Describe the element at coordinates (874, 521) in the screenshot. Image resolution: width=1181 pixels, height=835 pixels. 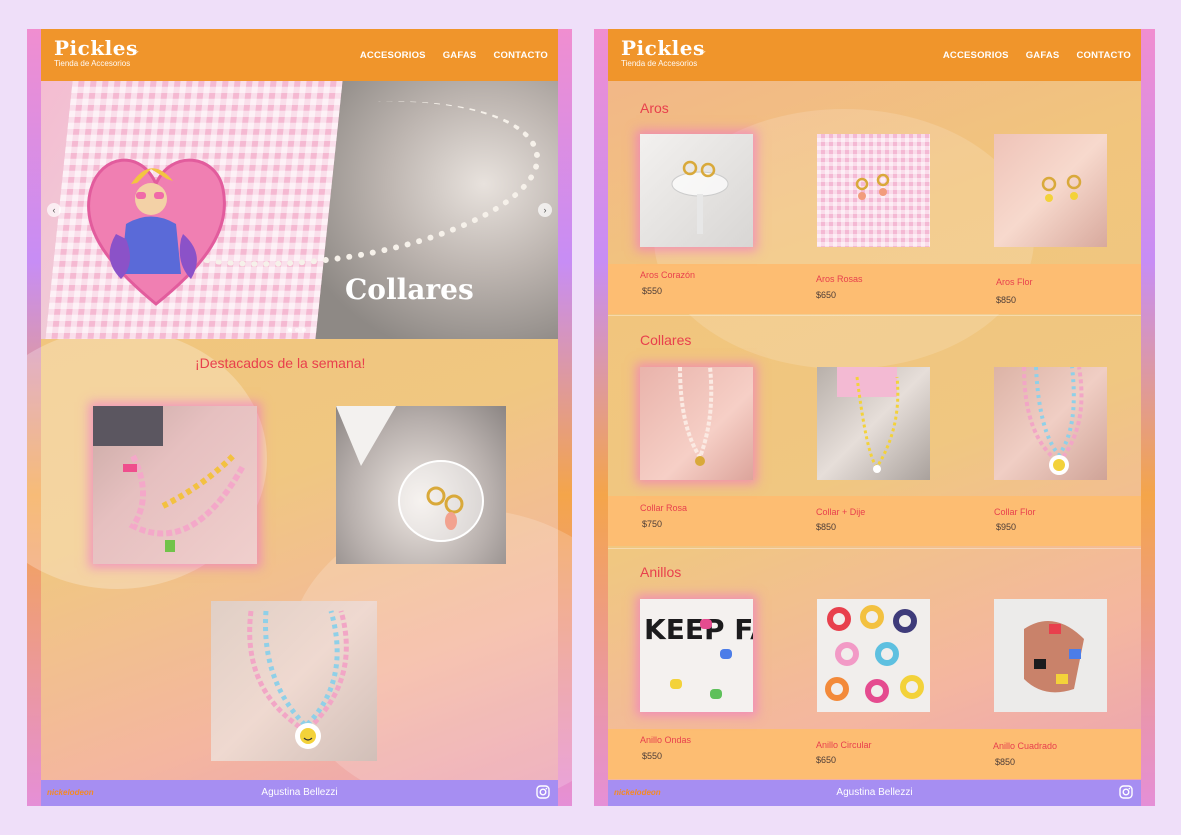
I see `product-info-band` at that location.